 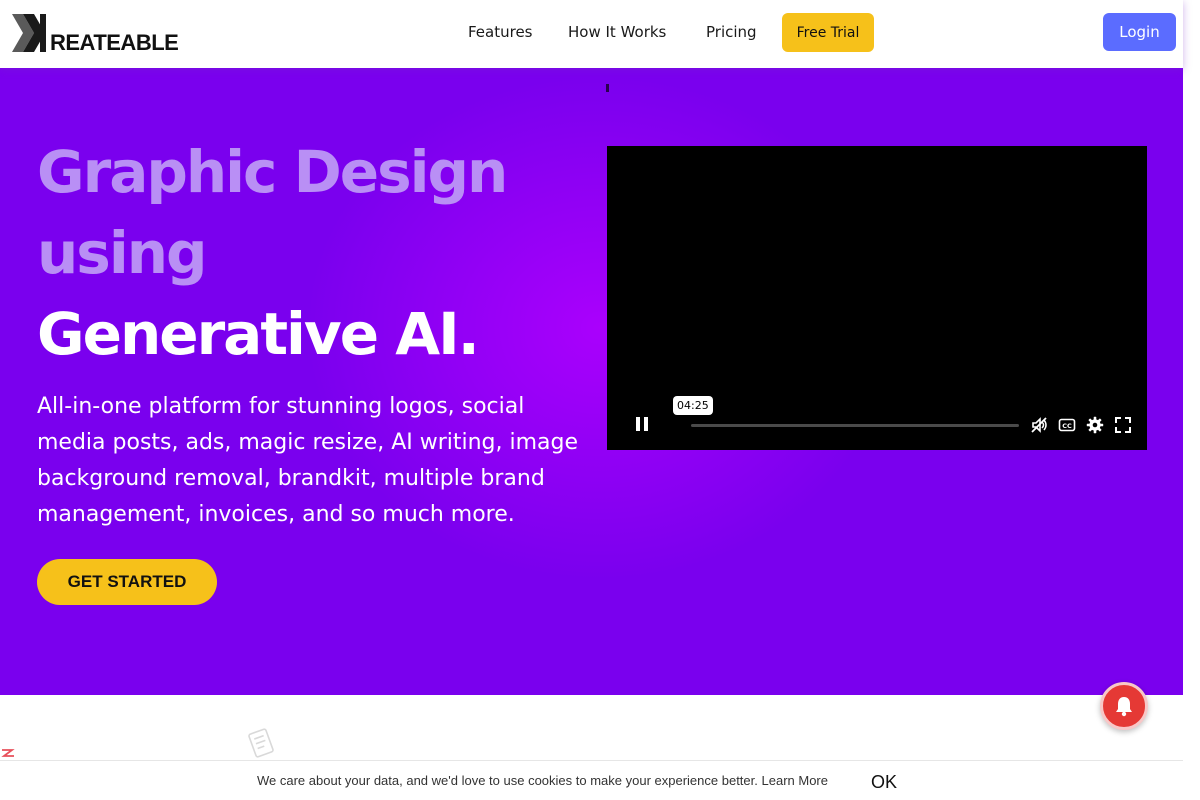 What do you see at coordinates (122, 253) in the screenshot?
I see `hero-title-line-2: using` at bounding box center [122, 253].